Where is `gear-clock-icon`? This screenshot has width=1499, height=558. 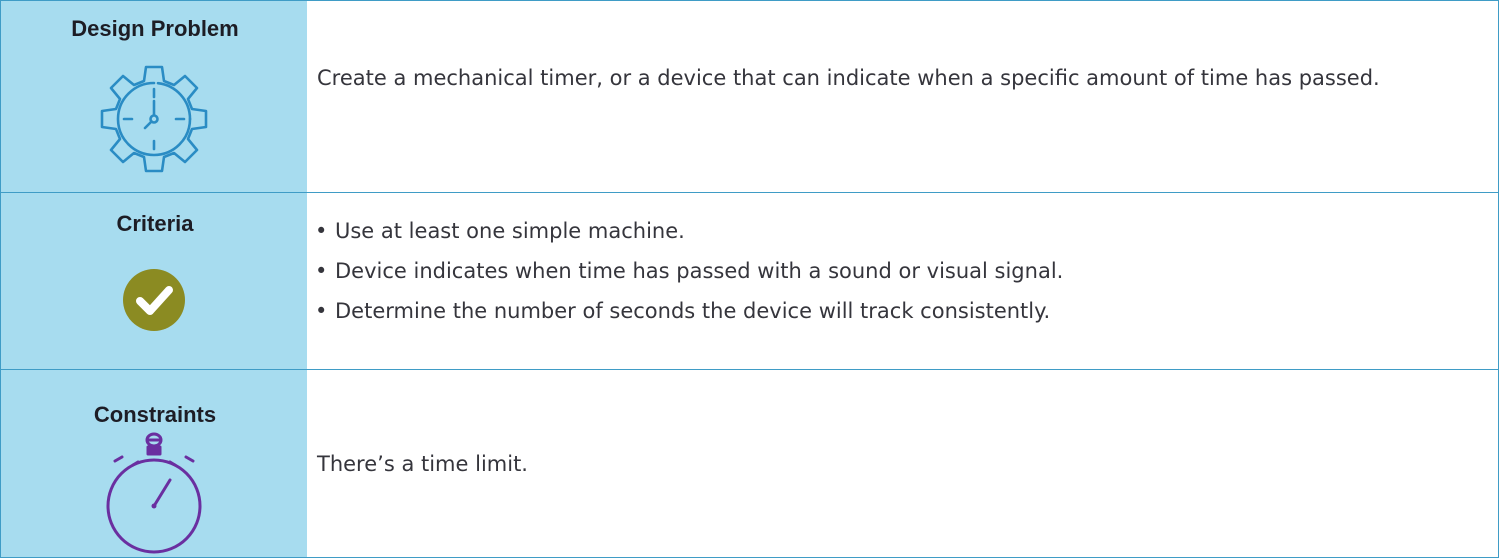
gear-clock-icon is located at coordinates (154, 119).